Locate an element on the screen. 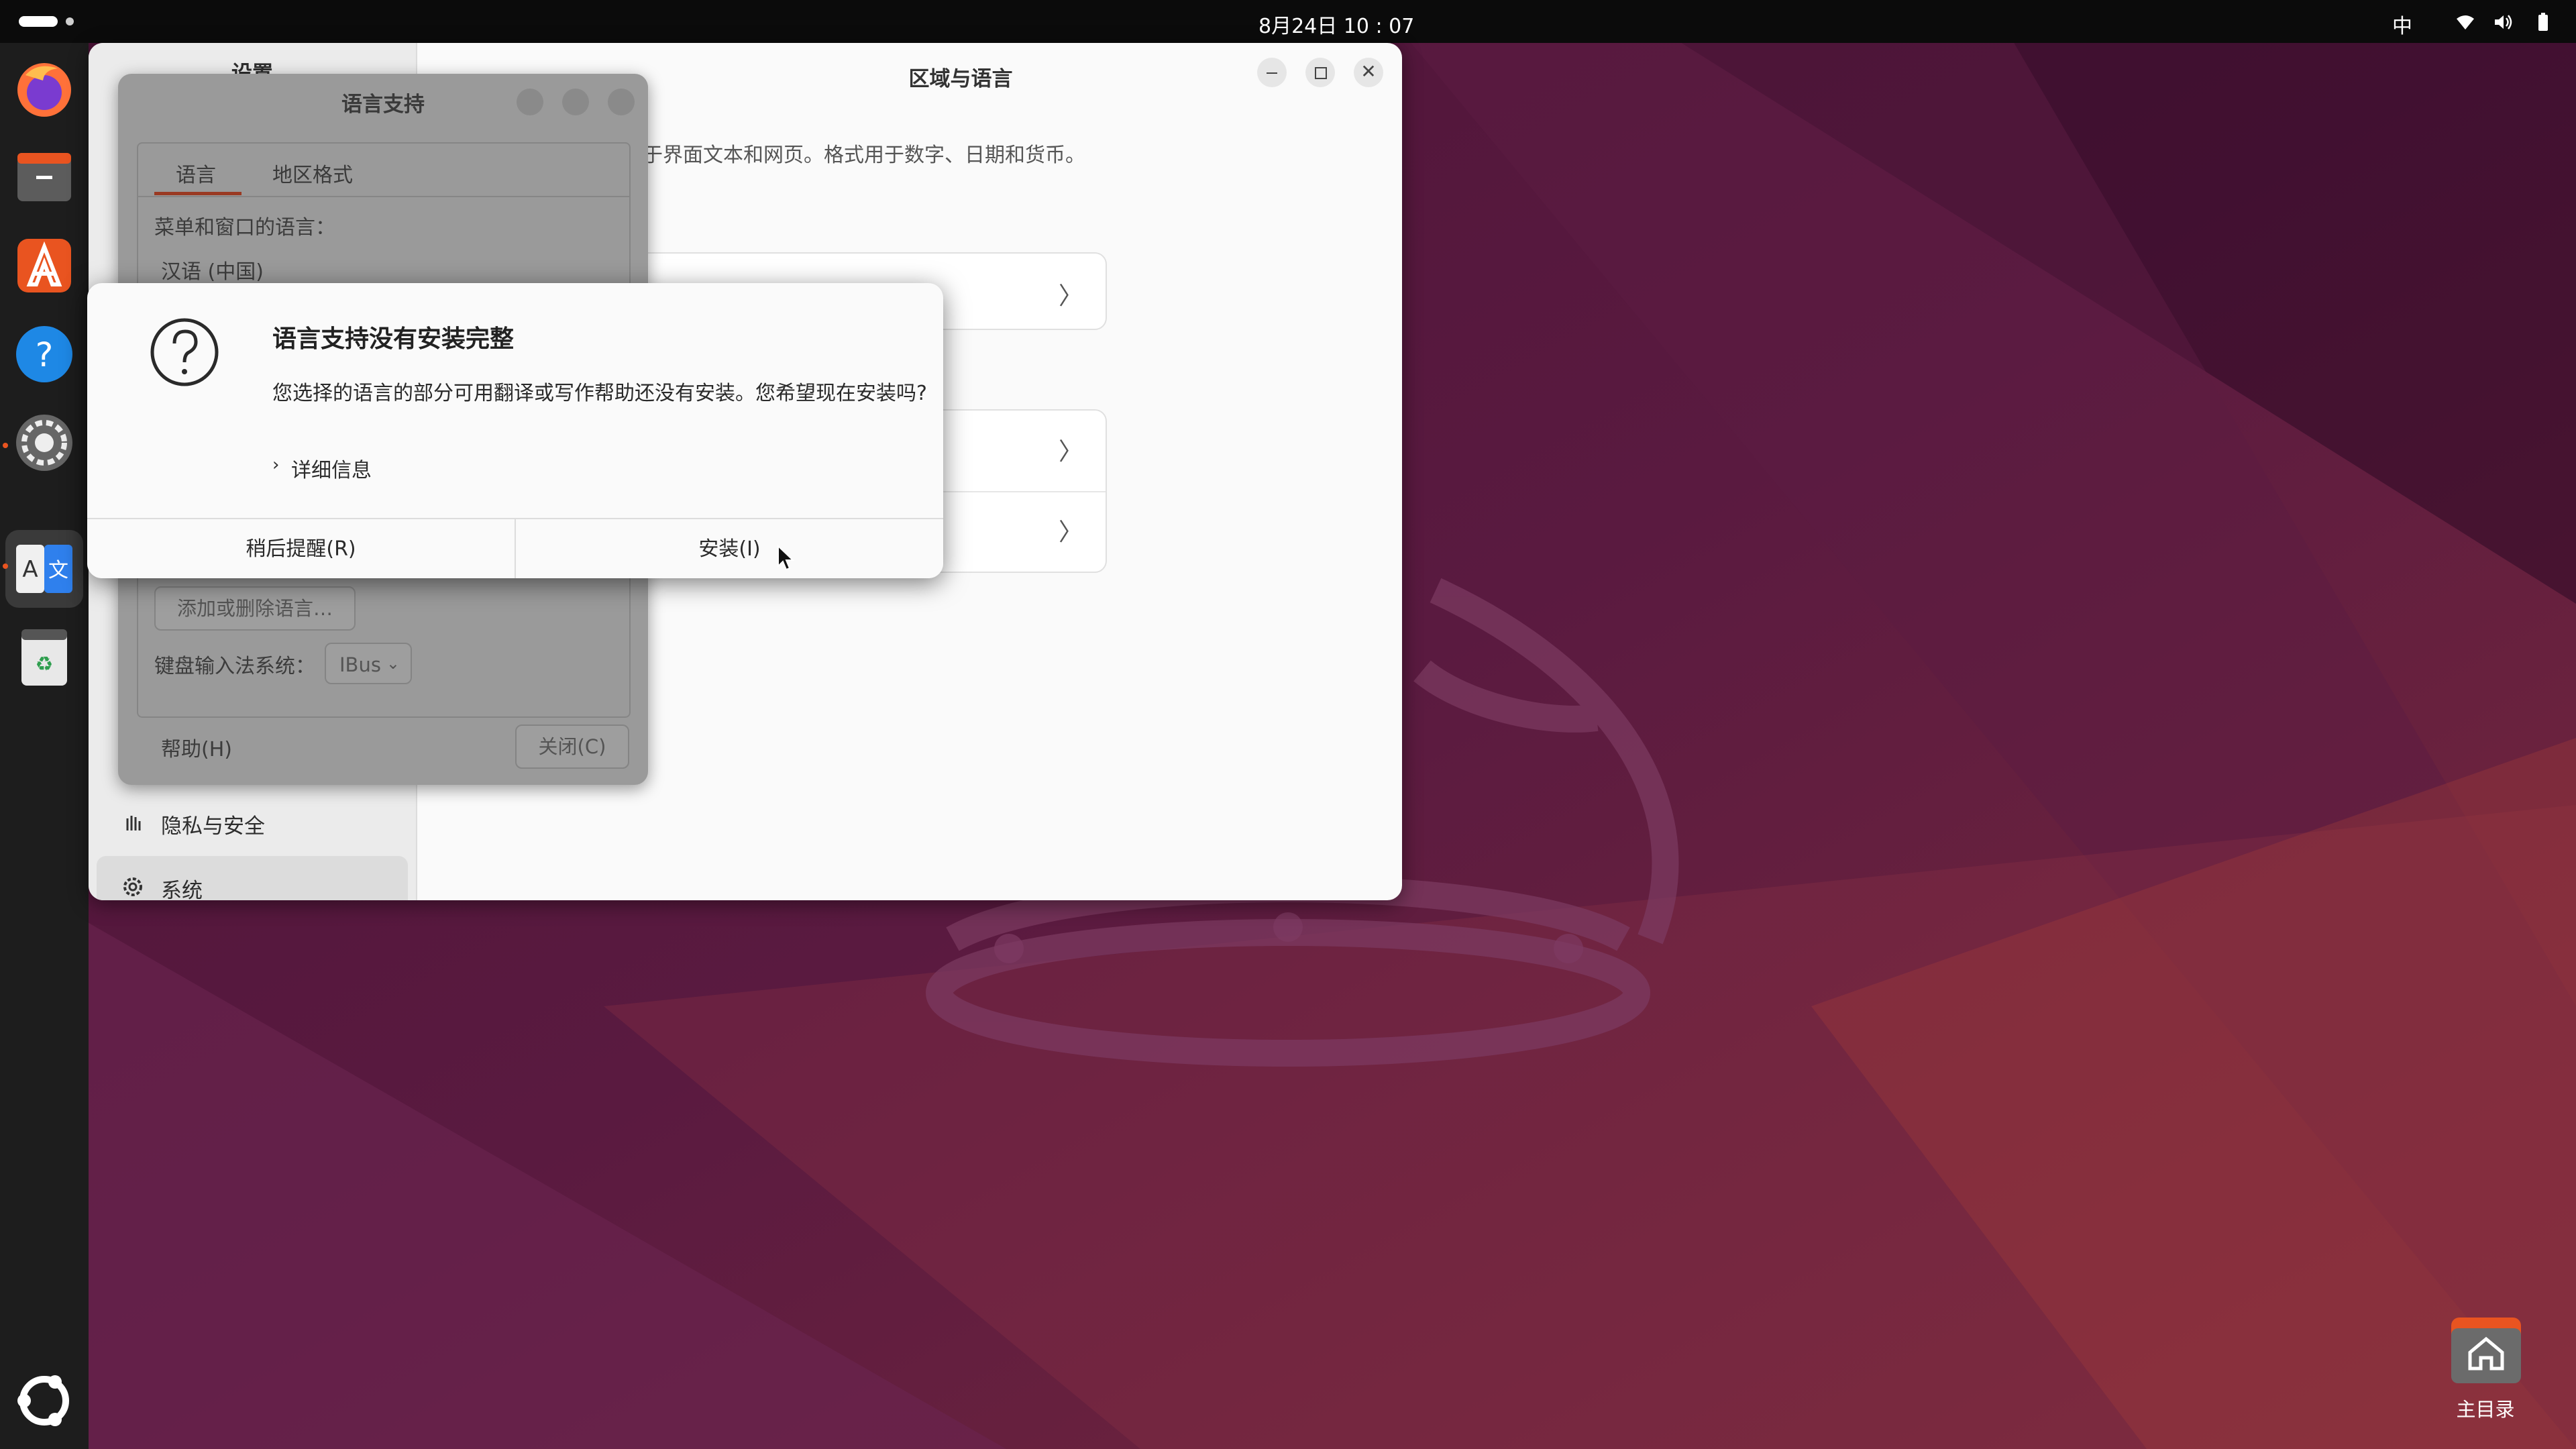  help-button: 帮助(H) is located at coordinates (196, 747).